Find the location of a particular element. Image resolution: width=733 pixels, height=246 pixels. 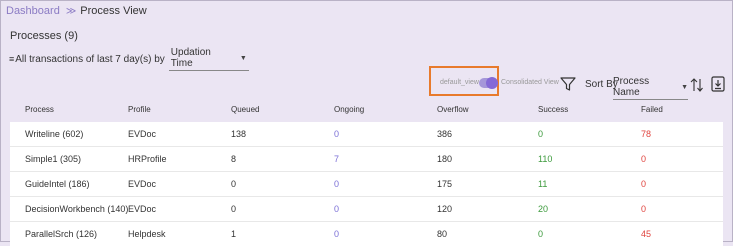

process-name: Simple1 (305) is located at coordinates (53, 159).